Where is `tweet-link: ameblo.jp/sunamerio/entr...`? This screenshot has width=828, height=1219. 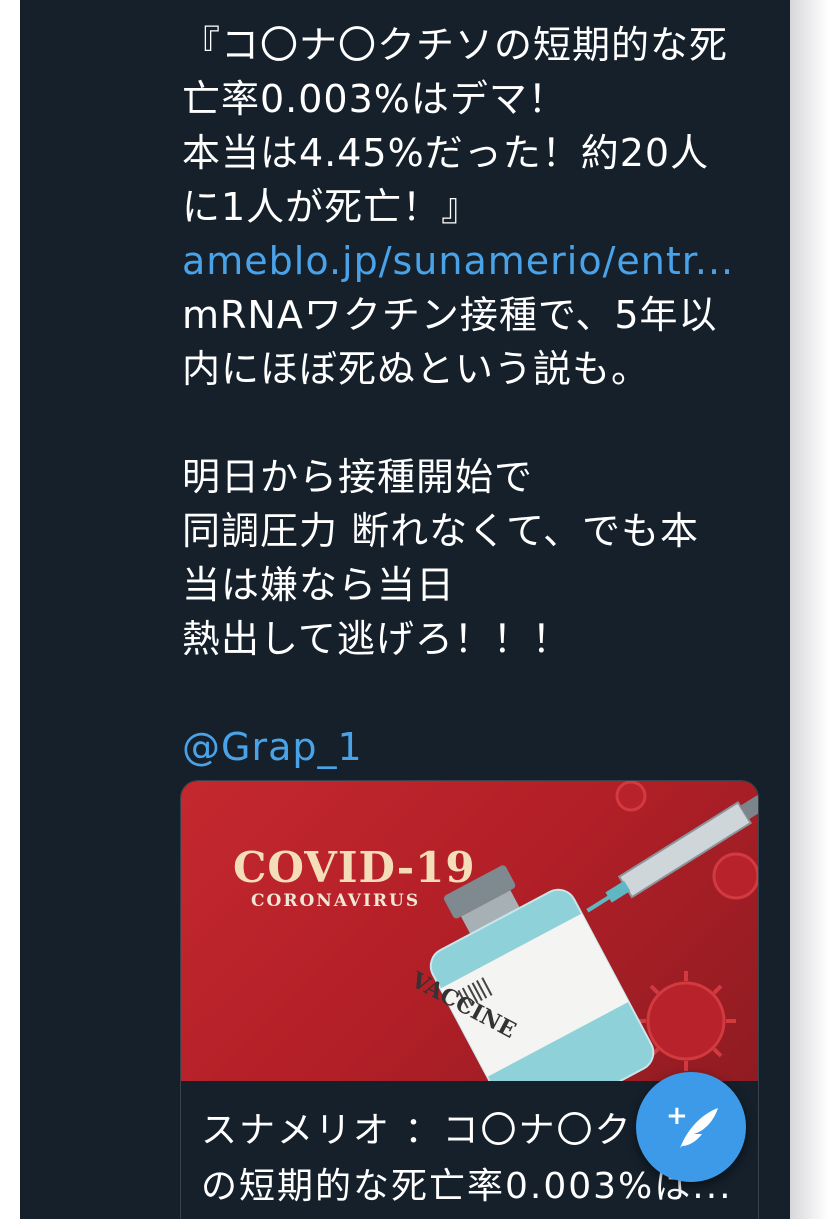
tweet-link: ameblo.jp/sunamerio/entr... is located at coordinates (477, 261).